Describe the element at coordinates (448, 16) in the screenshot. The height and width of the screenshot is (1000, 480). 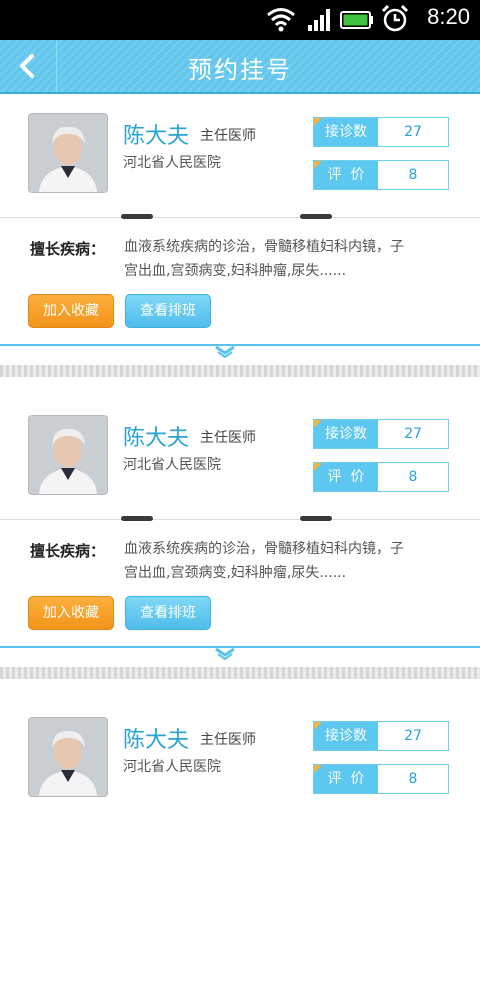
I see `clock: 8:20` at that location.